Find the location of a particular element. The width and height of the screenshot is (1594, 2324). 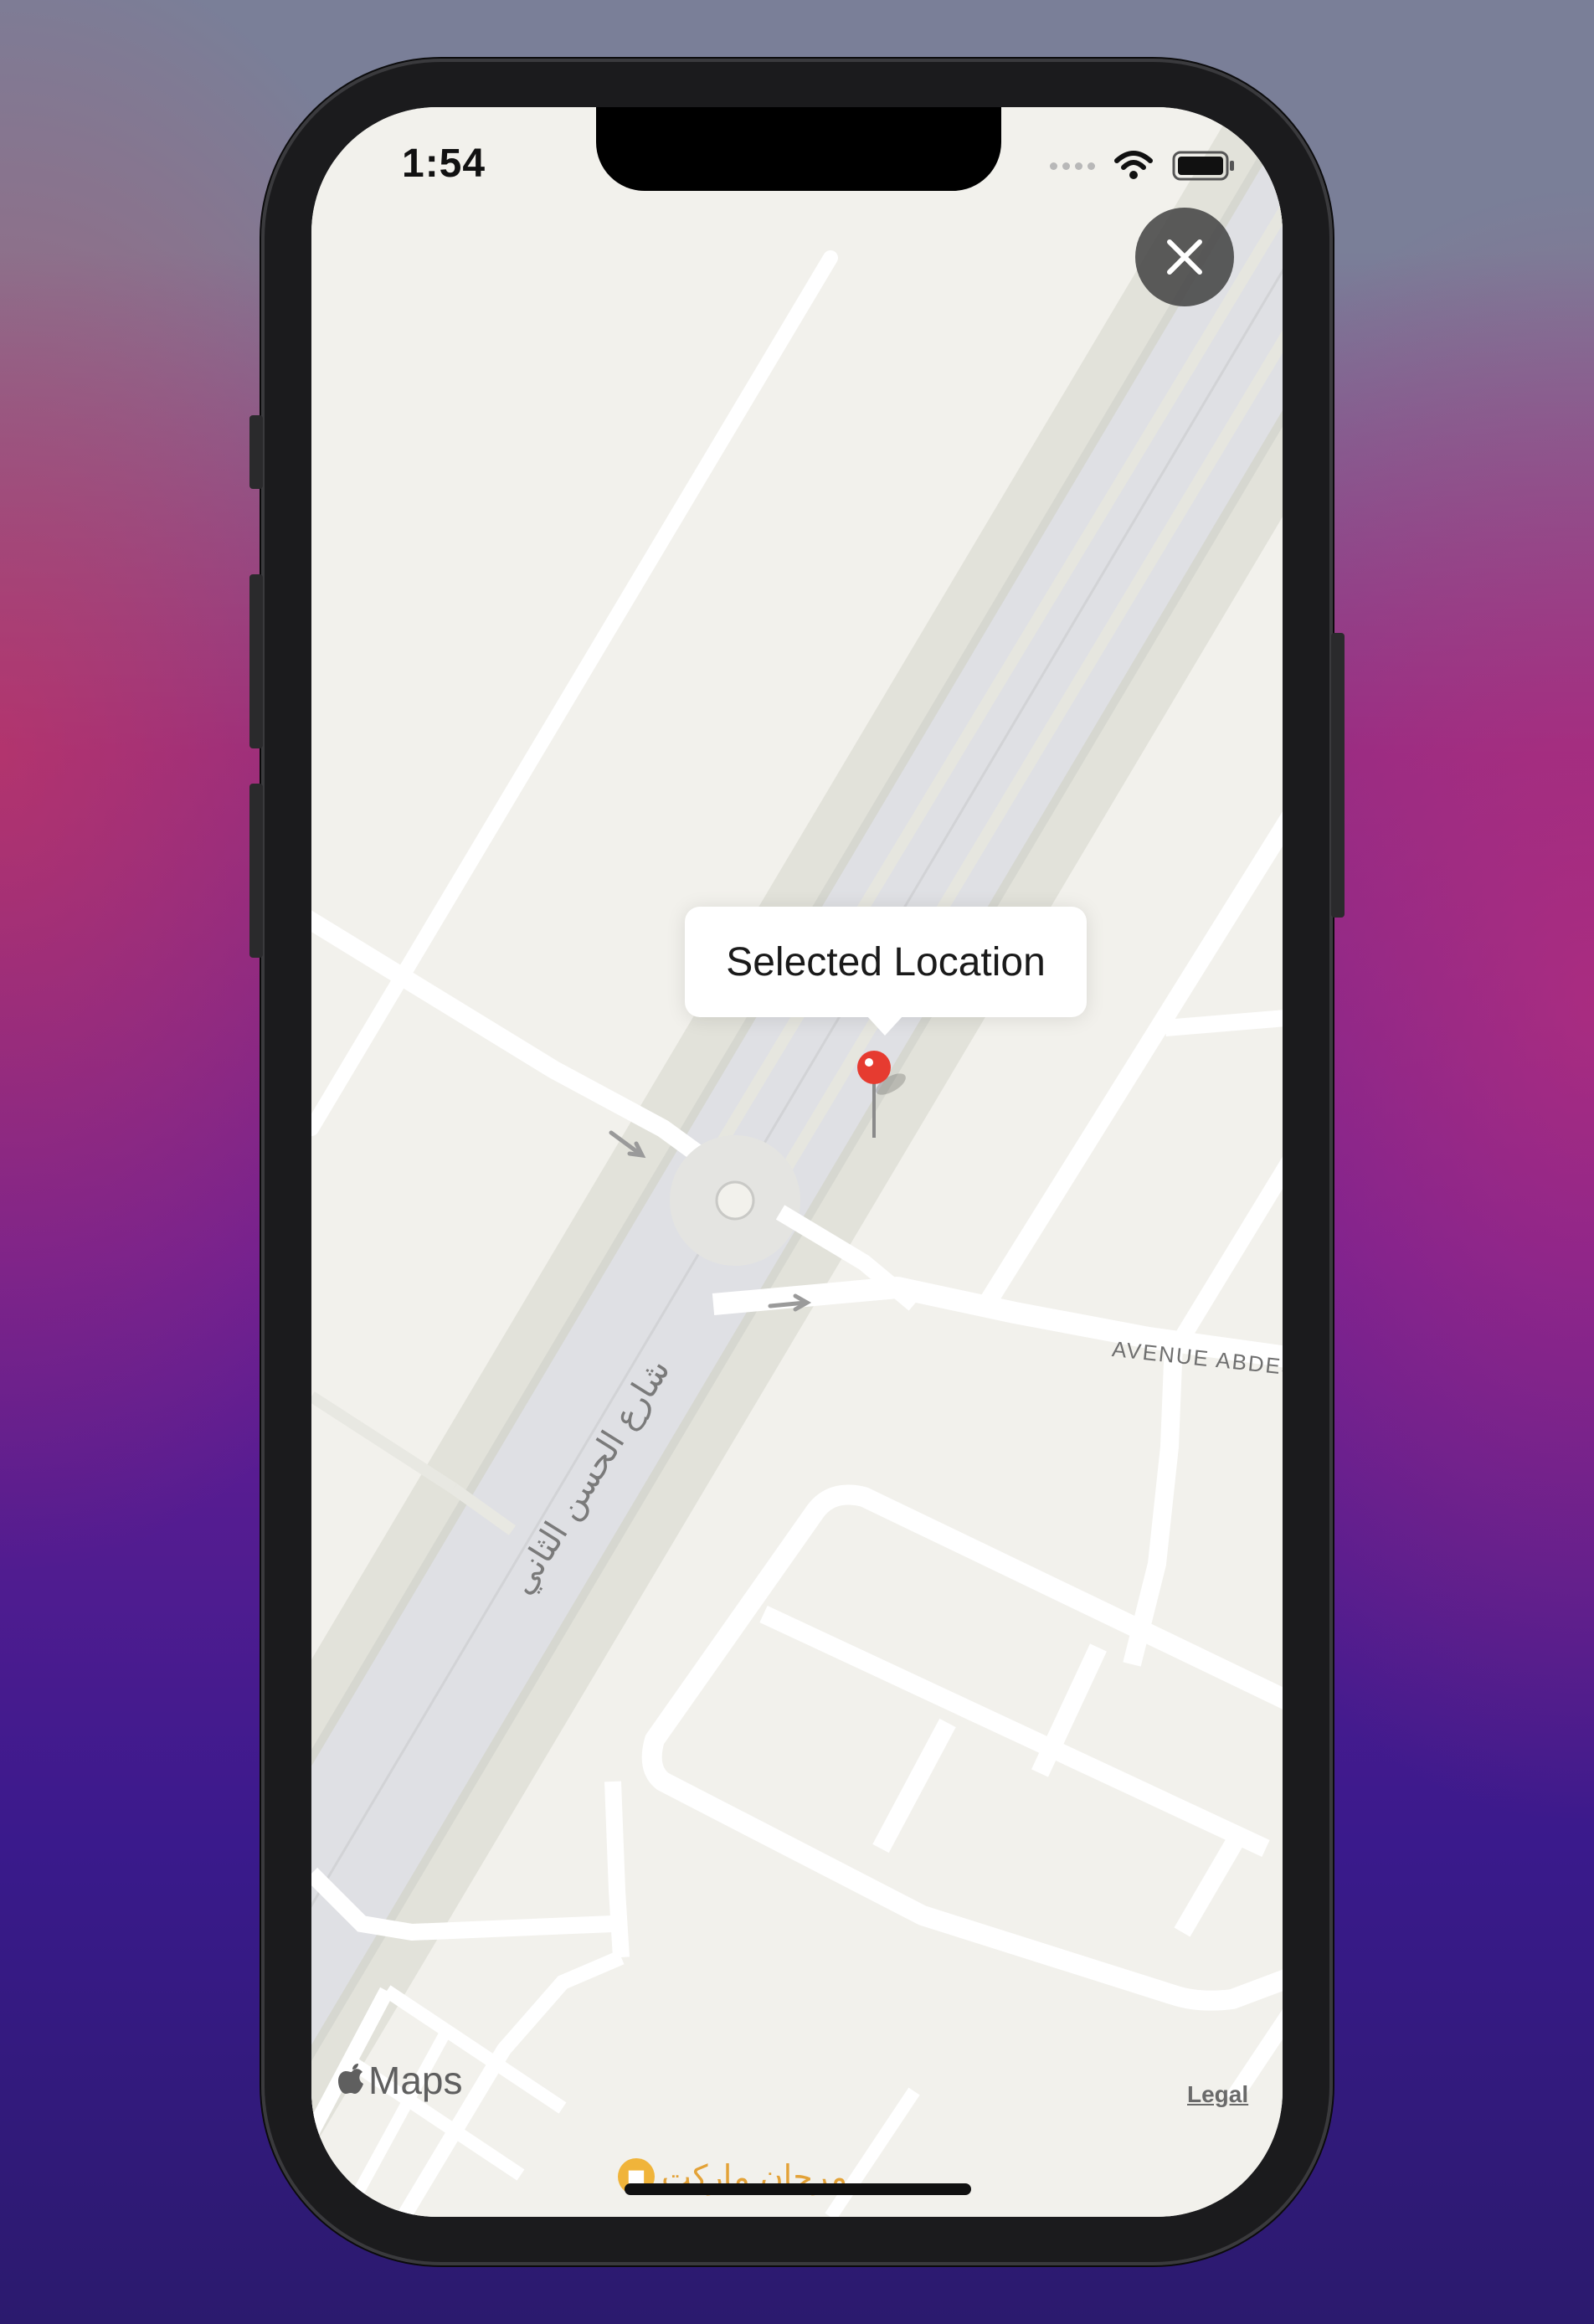

apple-maps-attribution: Maps is located at coordinates (400, 2080).